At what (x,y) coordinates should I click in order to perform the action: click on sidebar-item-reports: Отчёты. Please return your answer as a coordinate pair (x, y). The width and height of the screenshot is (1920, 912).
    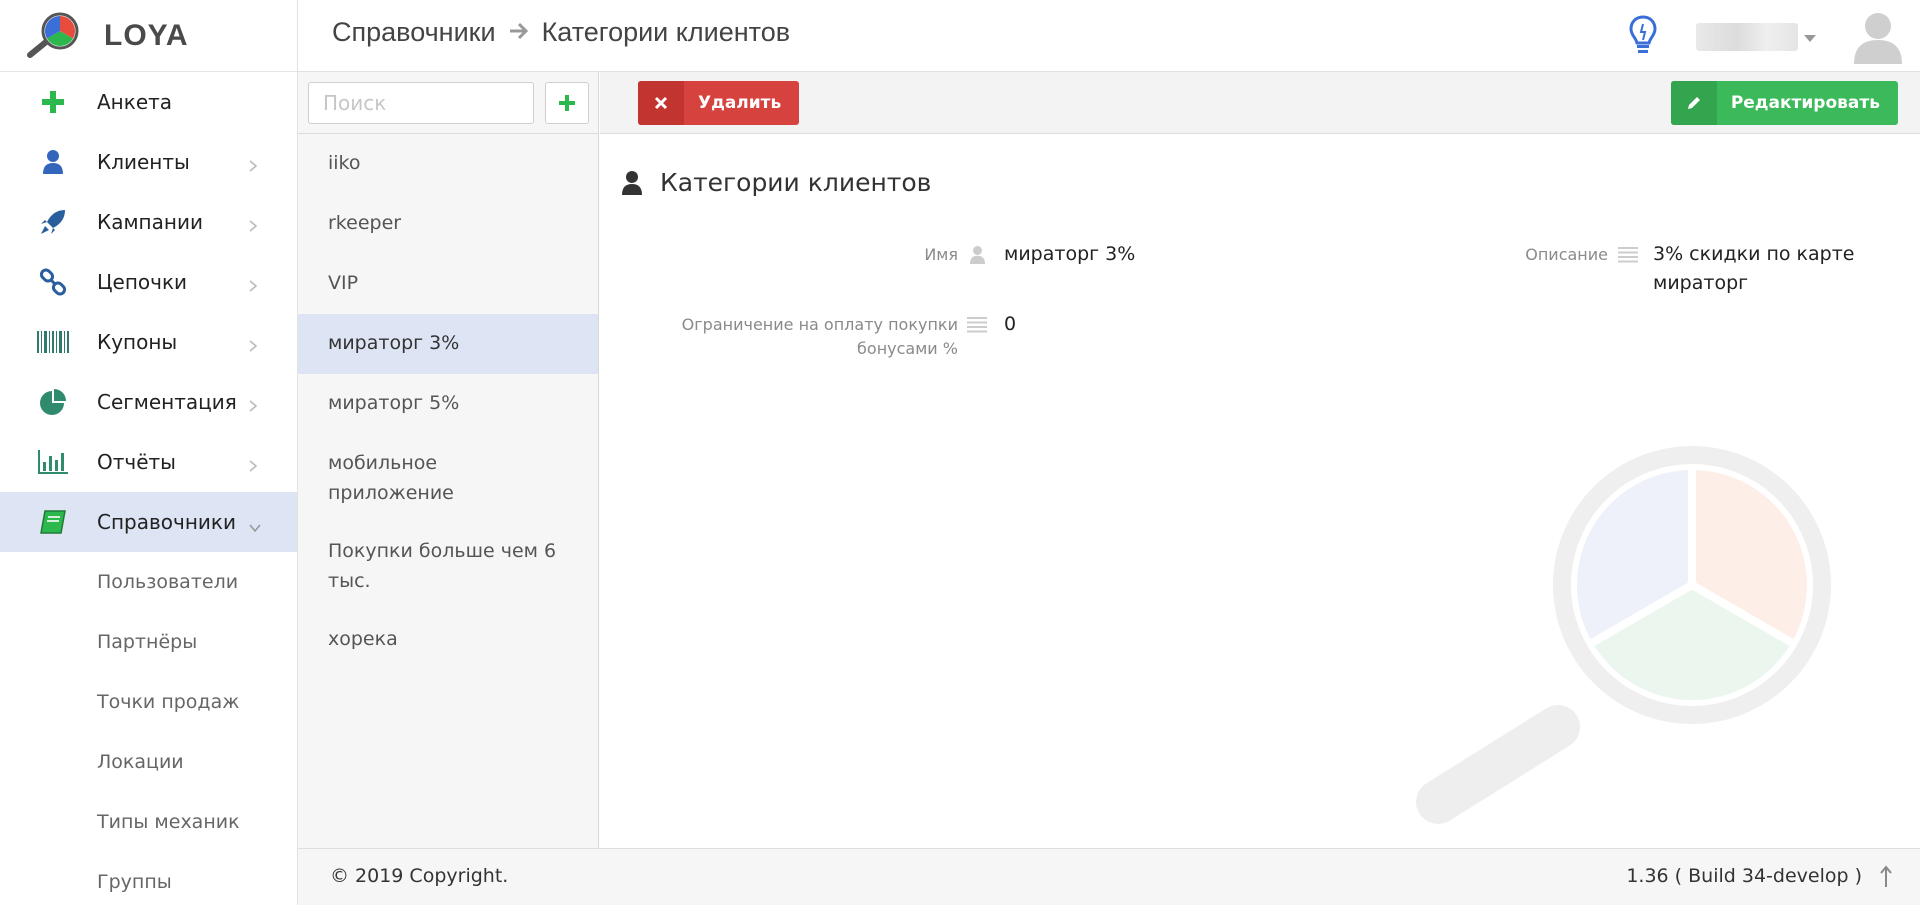
    Looking at the image, I should click on (148, 462).